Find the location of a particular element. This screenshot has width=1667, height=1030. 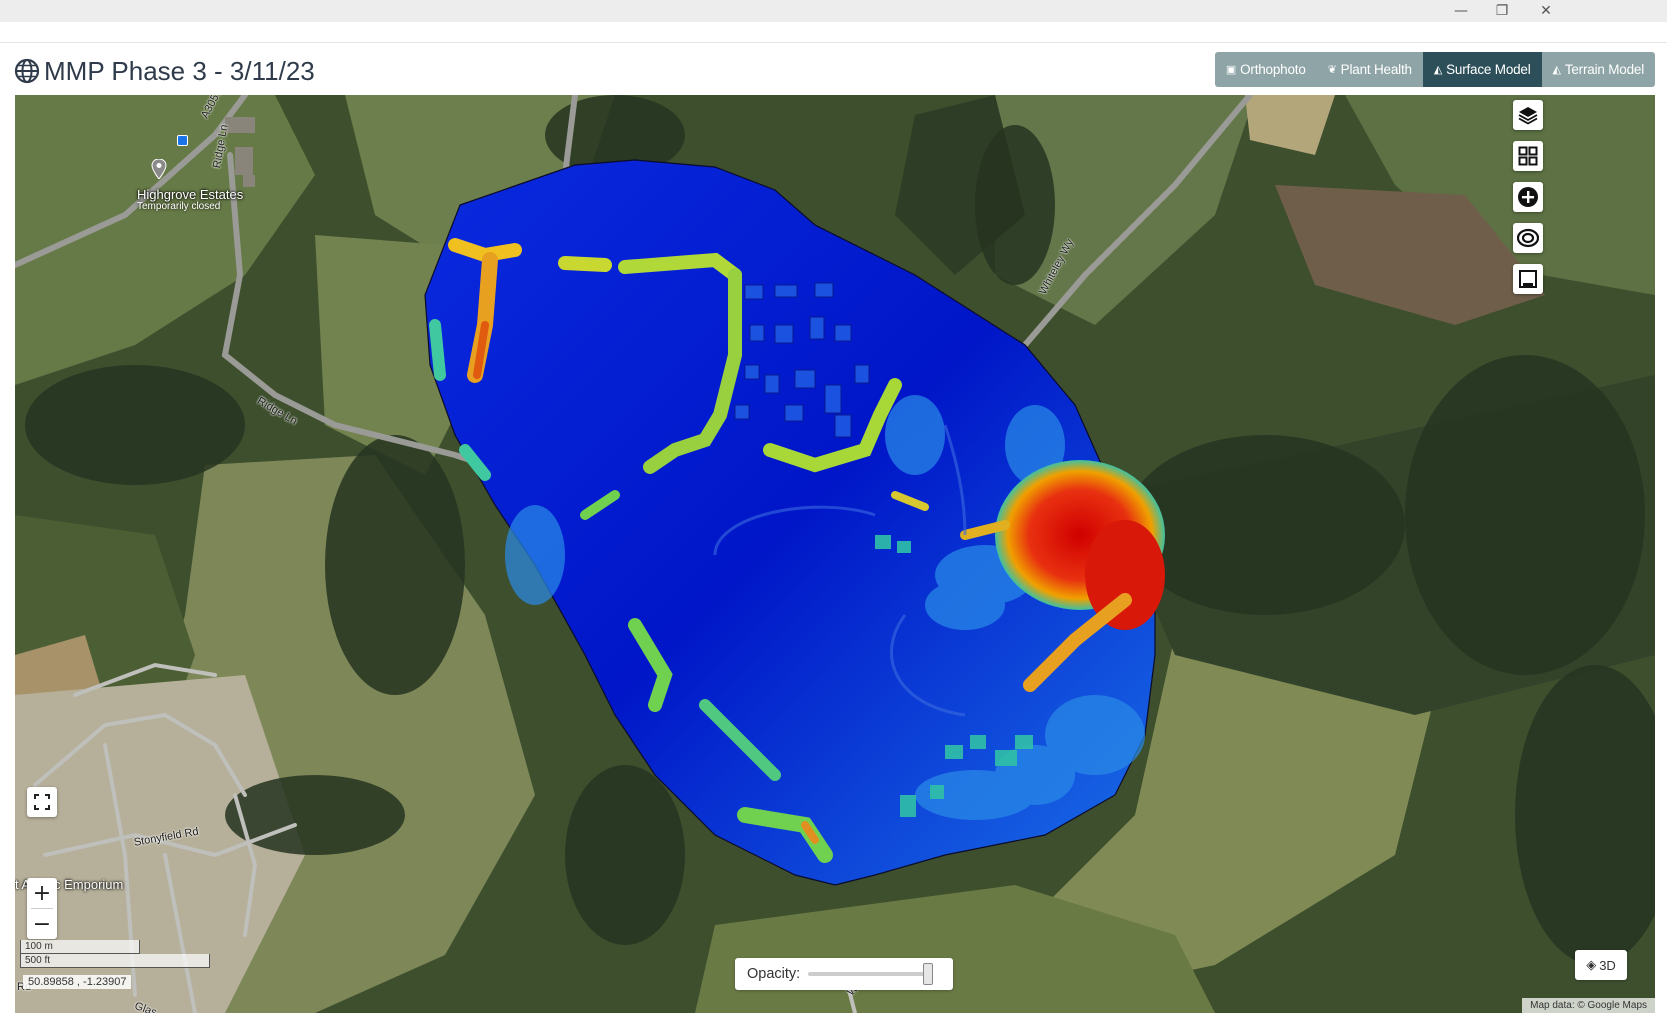

3d-view-button: ◈ 3D is located at coordinates (1601, 965).